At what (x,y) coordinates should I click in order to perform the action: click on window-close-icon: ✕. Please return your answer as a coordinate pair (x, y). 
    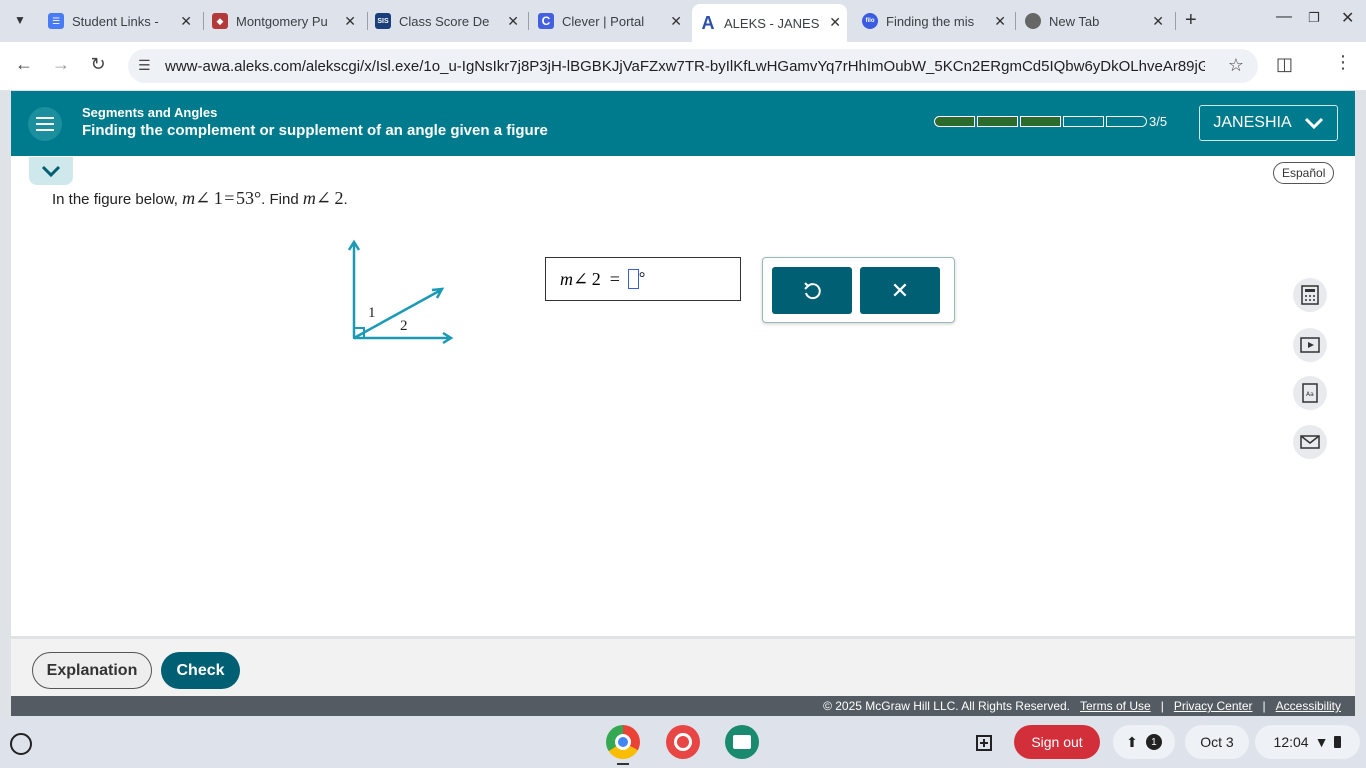
    Looking at the image, I should click on (1347, 18).